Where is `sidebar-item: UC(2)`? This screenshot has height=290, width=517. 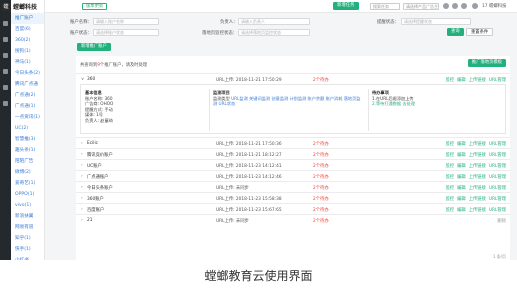
sidebar-item: UC(2) is located at coordinates (27, 128).